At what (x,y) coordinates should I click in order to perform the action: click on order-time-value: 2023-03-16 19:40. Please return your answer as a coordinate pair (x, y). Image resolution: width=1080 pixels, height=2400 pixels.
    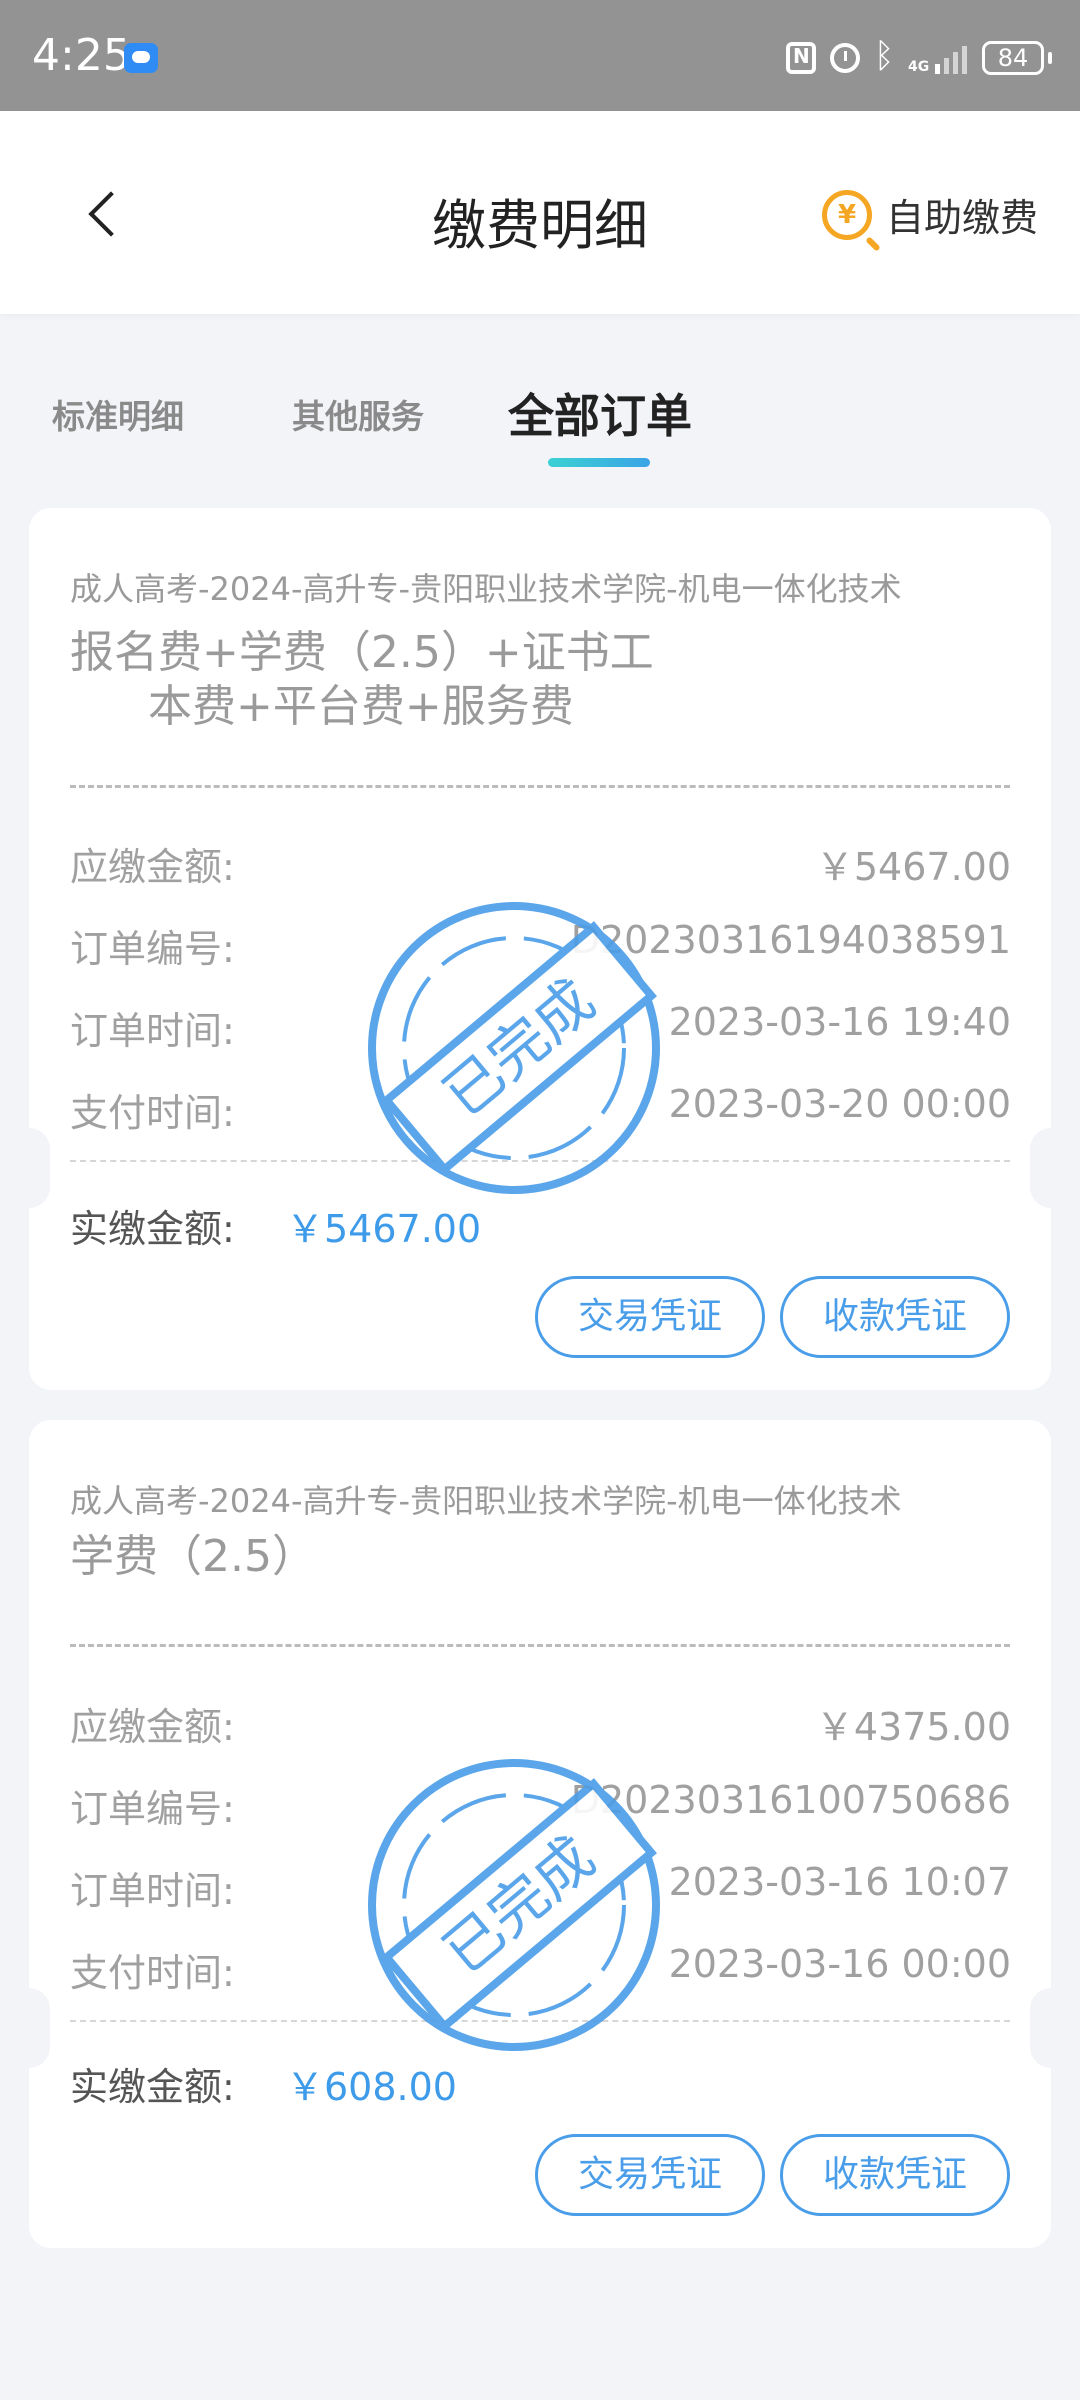
    Looking at the image, I should click on (839, 1022).